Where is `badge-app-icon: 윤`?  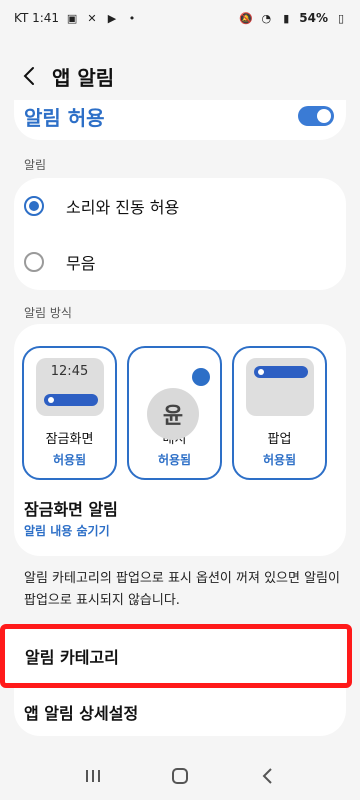 badge-app-icon: 윤 is located at coordinates (173, 414).